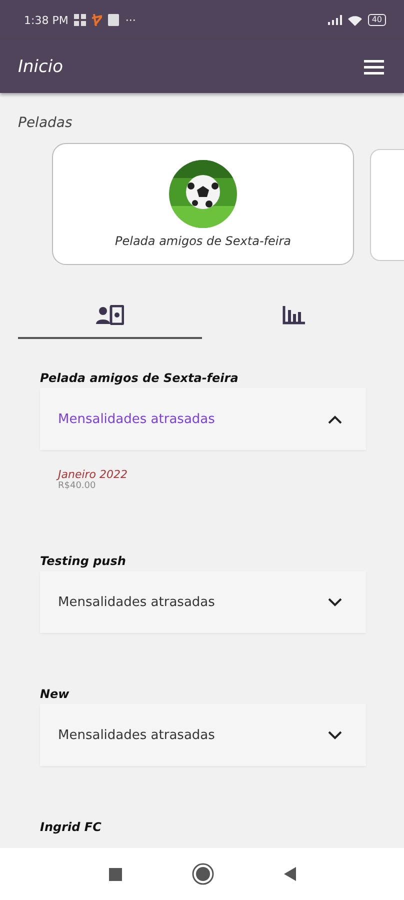  I want to click on back-icon, so click(290, 874).